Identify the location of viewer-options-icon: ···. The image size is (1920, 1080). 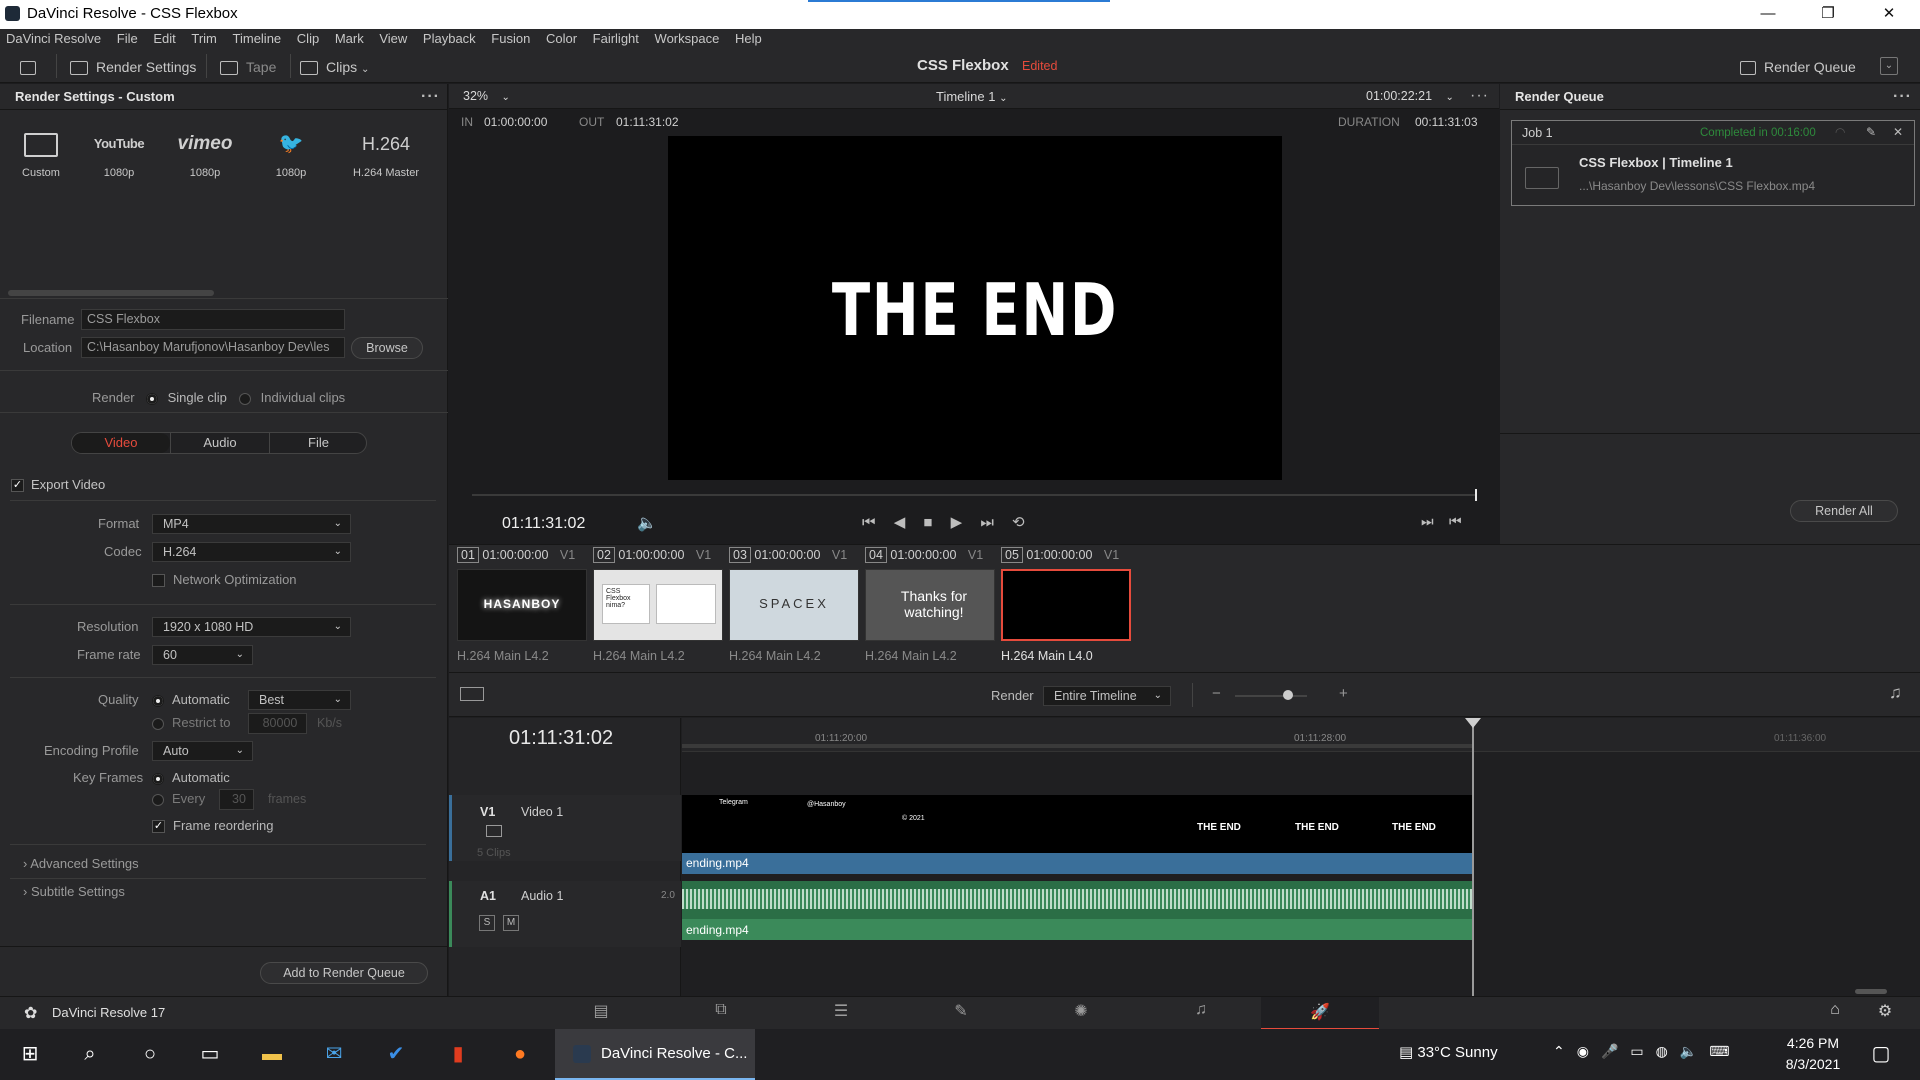
(1479, 96).